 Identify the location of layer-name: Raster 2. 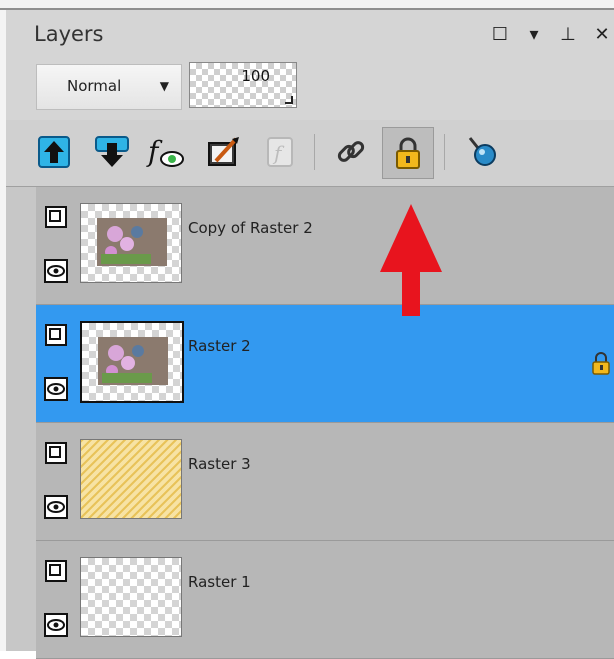
(219, 346).